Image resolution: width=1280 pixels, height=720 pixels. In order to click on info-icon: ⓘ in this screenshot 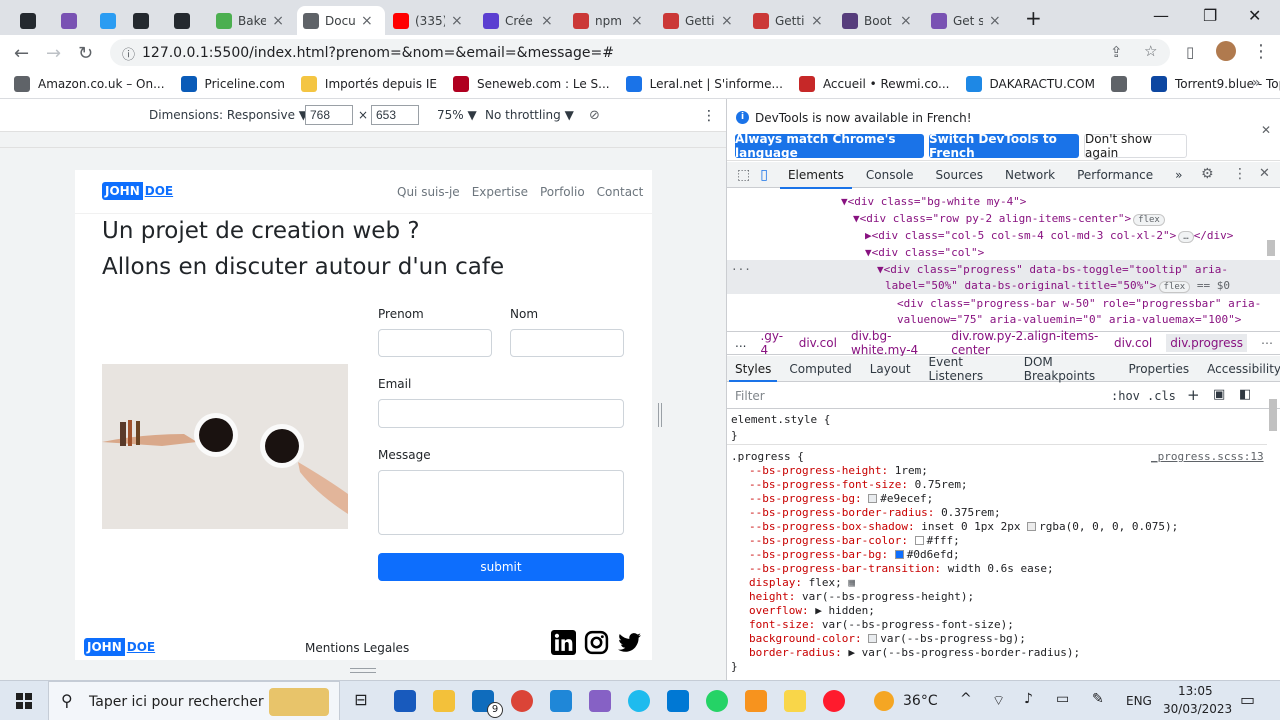, I will do `click(128, 53)`.